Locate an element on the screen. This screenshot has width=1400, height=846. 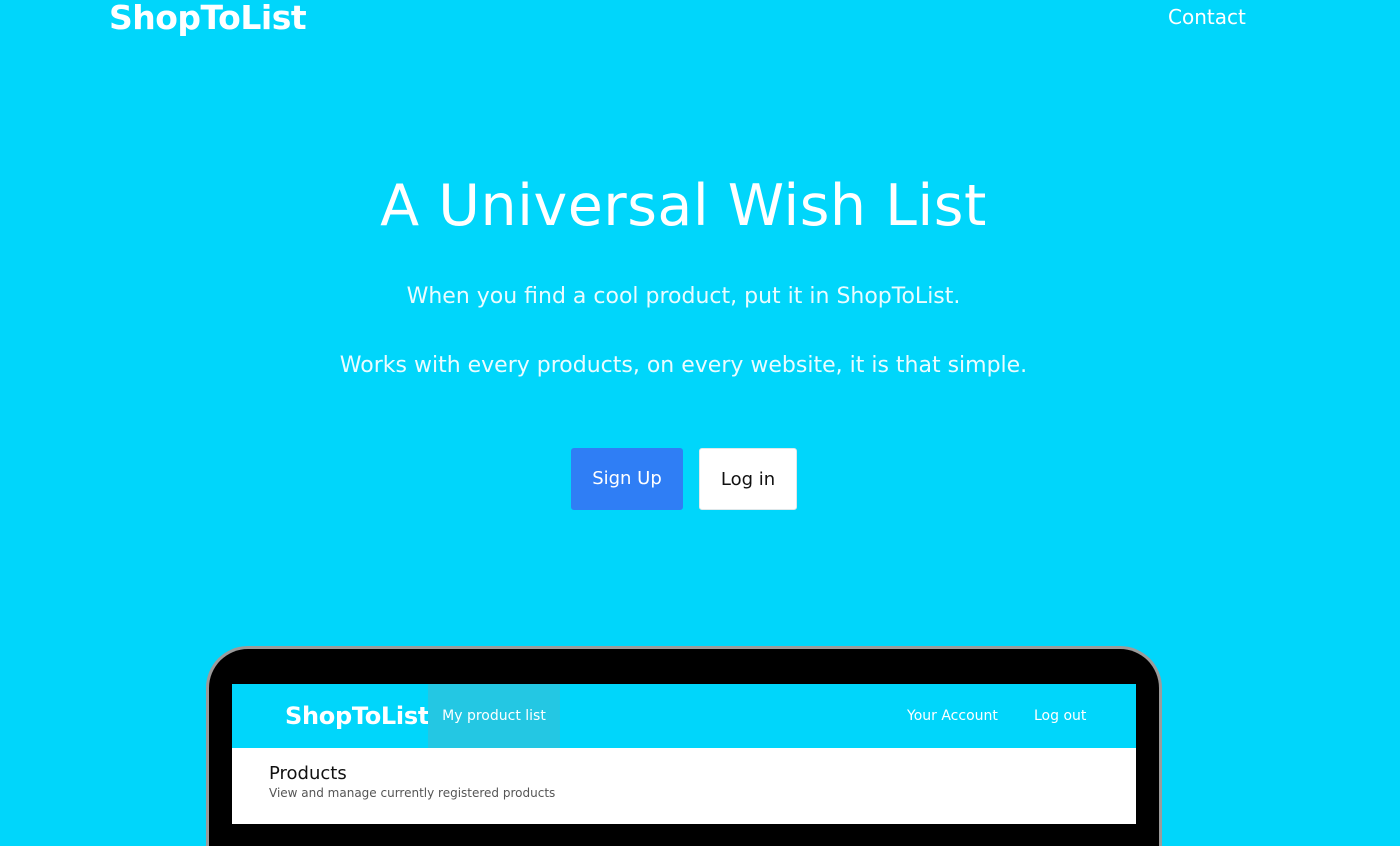
site-header: ShopToList Contact is located at coordinates (700, 20).